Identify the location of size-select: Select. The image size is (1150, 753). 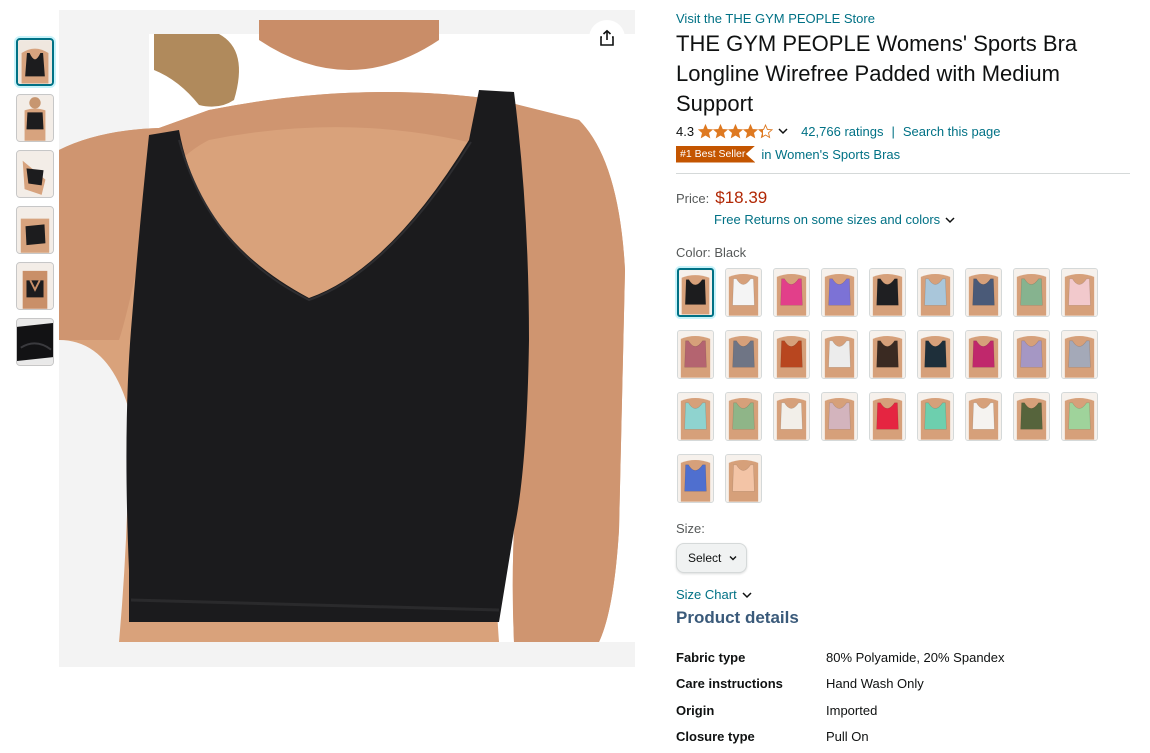
(711, 558).